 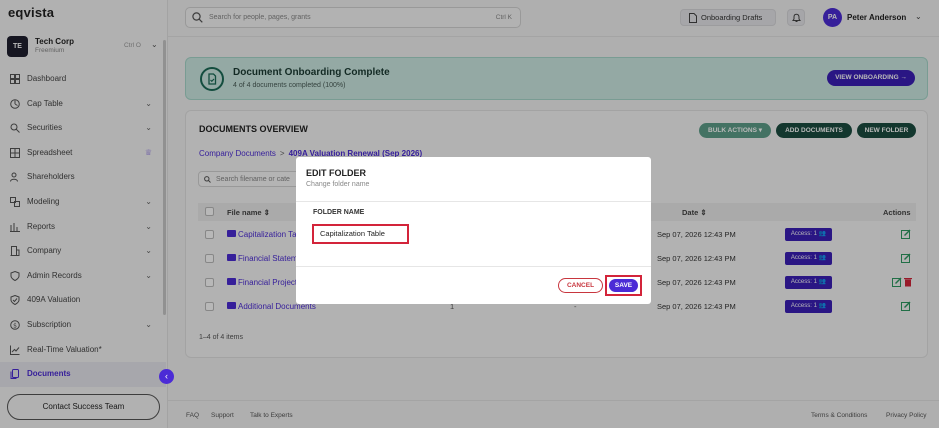 I want to click on dialog-subtitle: Change folder name, so click(x=338, y=184).